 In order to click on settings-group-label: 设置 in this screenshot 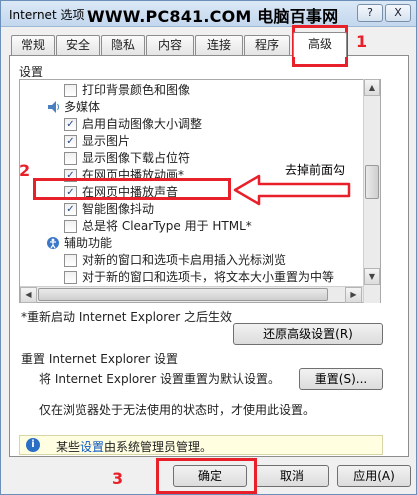, I will do `click(31, 72)`.